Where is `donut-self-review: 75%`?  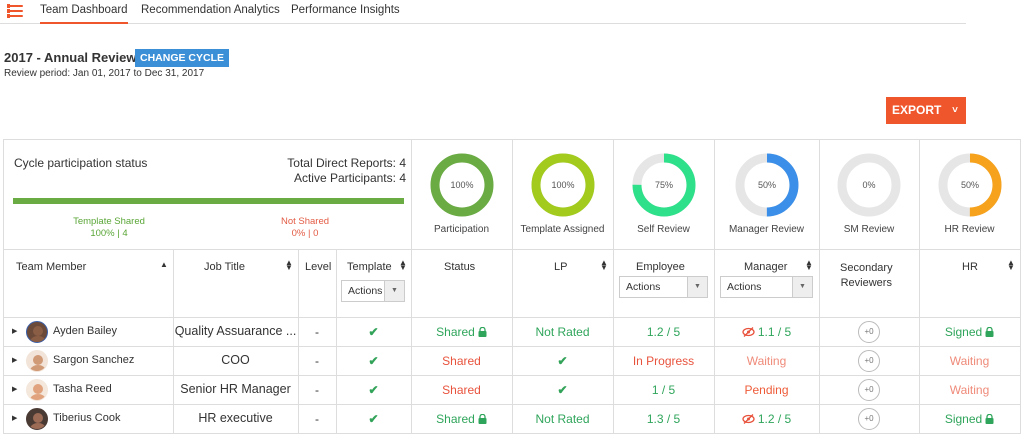 donut-self-review: 75% is located at coordinates (664, 185).